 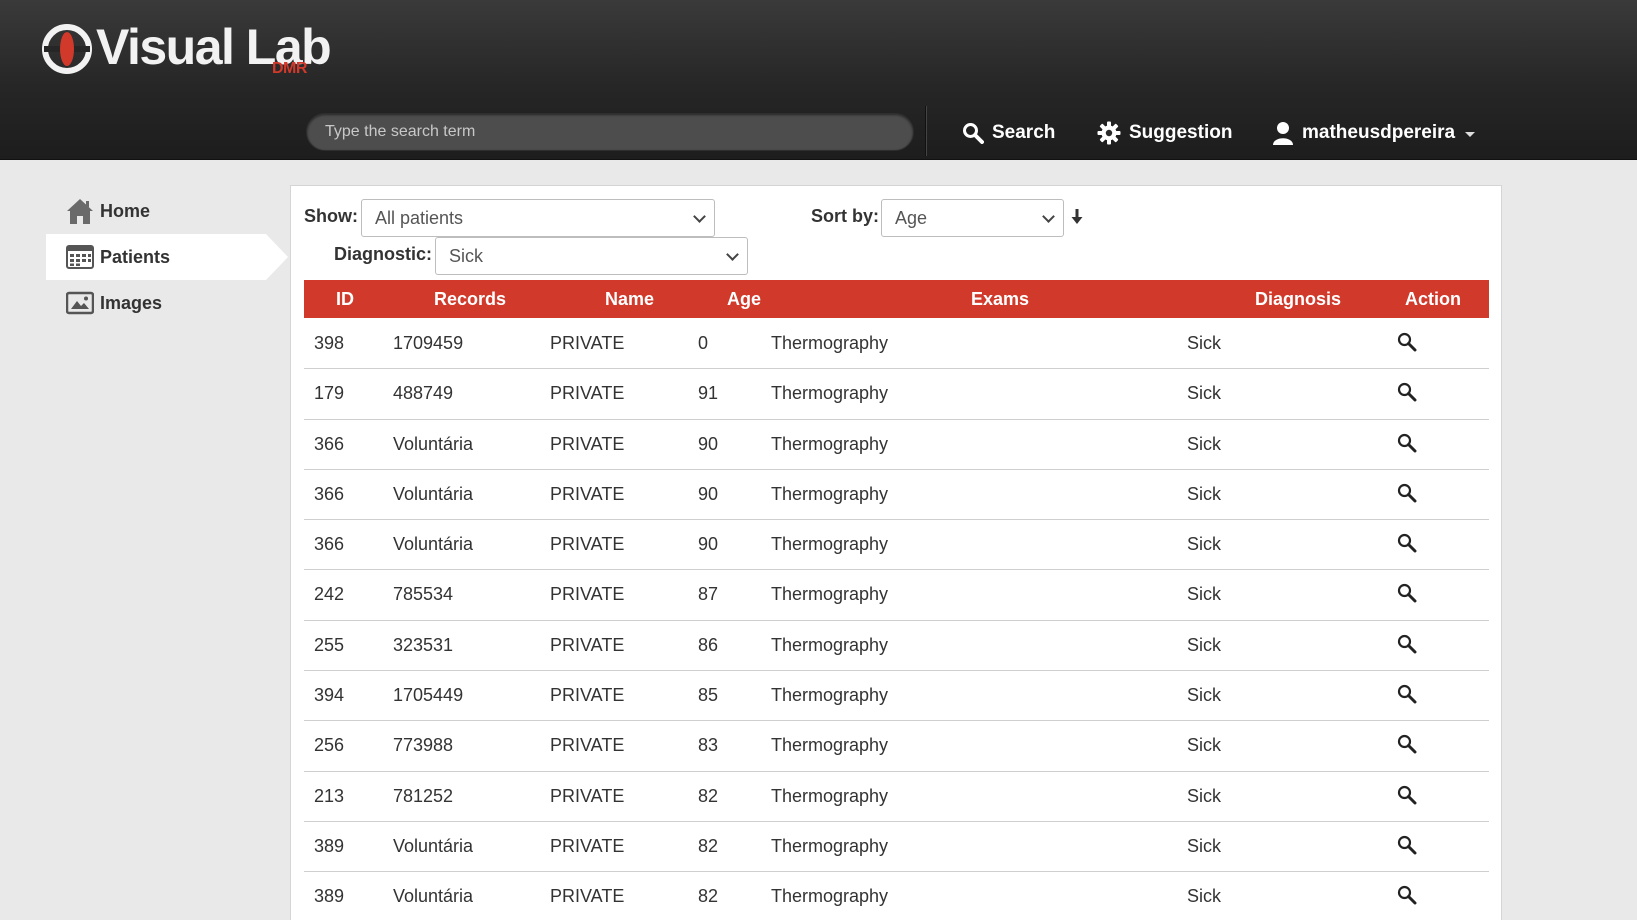 I want to click on image-icon, so click(x=80, y=303).